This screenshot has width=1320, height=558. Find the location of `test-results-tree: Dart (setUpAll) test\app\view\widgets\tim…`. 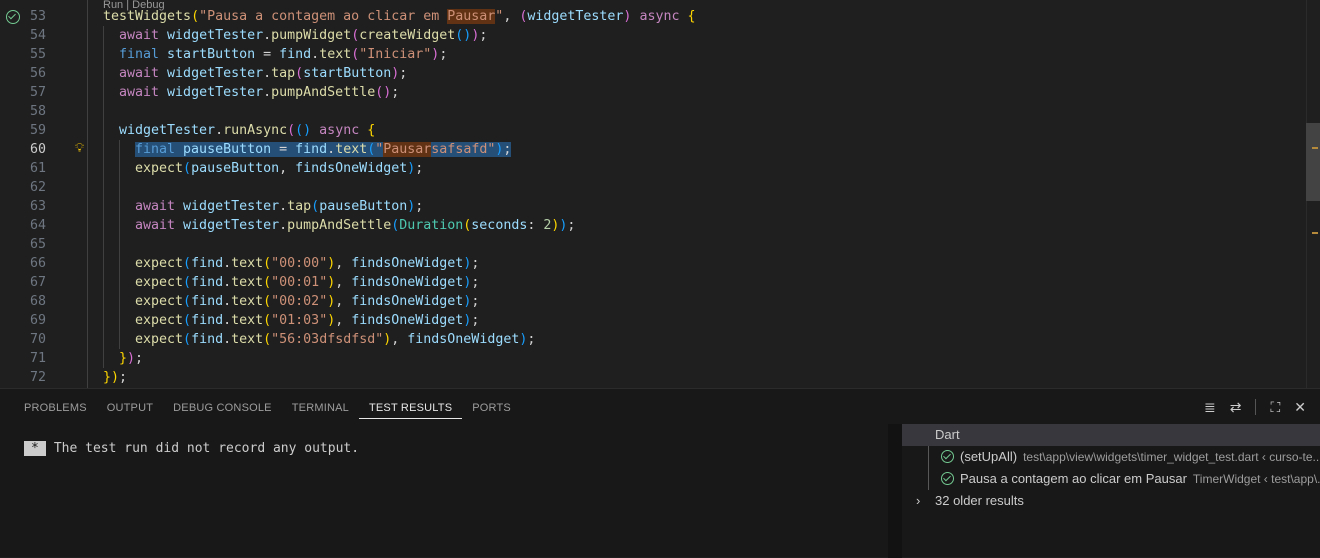

test-results-tree: Dart (setUpAll) test\app\view\widgets\tim… is located at coordinates (1104, 491).